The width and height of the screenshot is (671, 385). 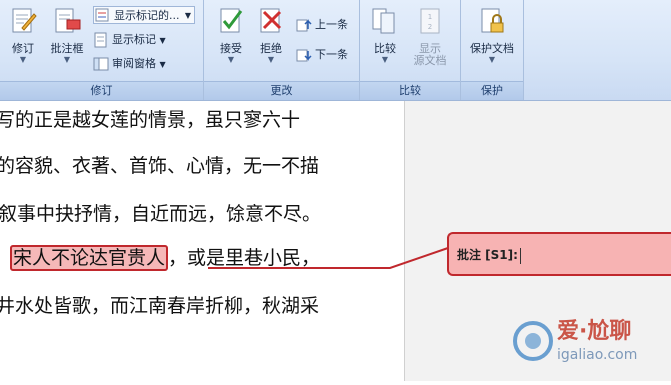 What do you see at coordinates (24, 20) in the screenshot?
I see `track-changes-icon` at bounding box center [24, 20].